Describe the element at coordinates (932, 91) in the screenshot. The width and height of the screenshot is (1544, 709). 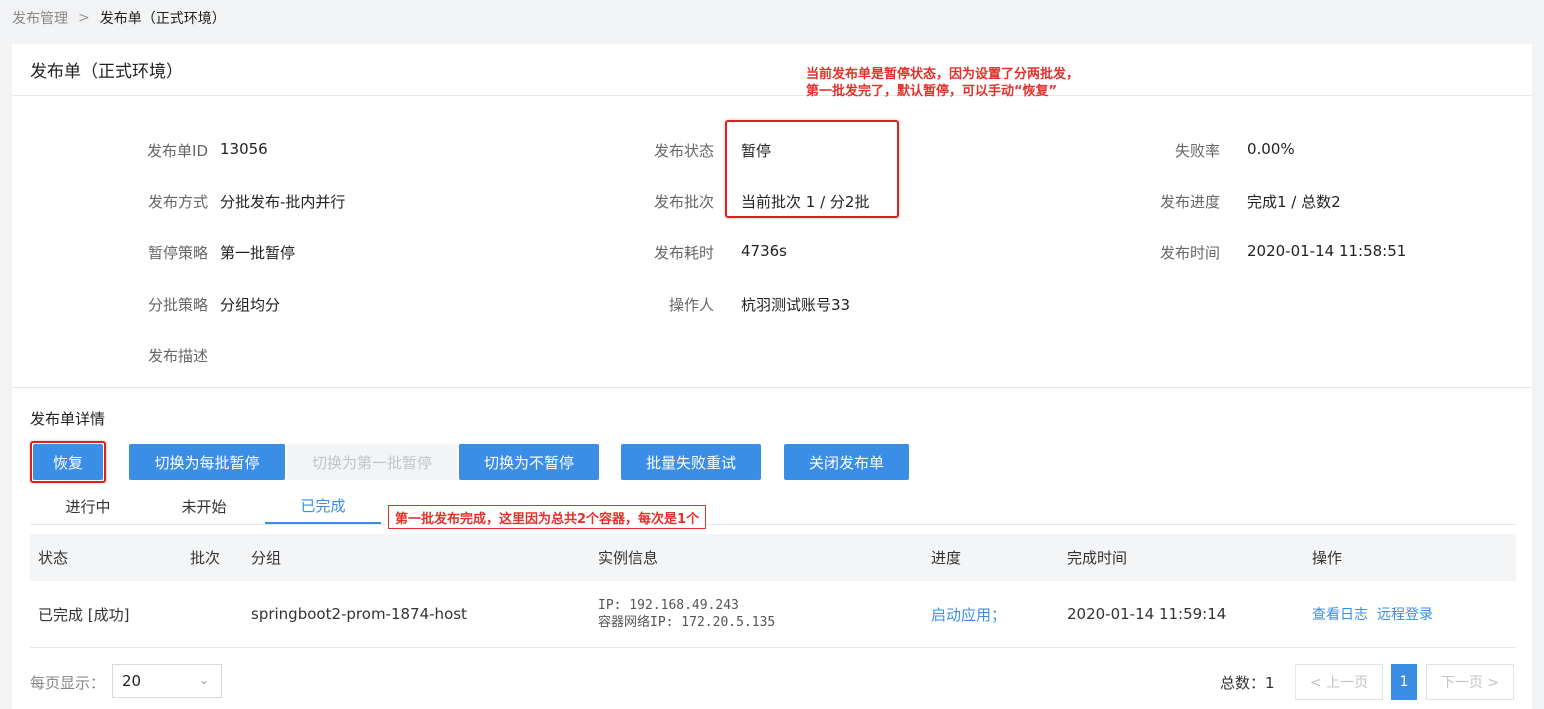
I see `top-annotation-line2: 第一批发完了，默认暂停，可以手动“恢复”` at that location.